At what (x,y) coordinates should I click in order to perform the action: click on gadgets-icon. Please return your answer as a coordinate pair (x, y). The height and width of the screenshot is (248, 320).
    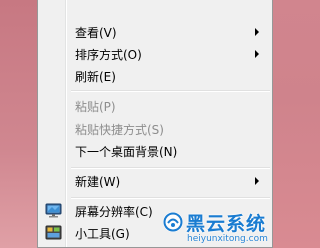
    Looking at the image, I should click on (53, 232).